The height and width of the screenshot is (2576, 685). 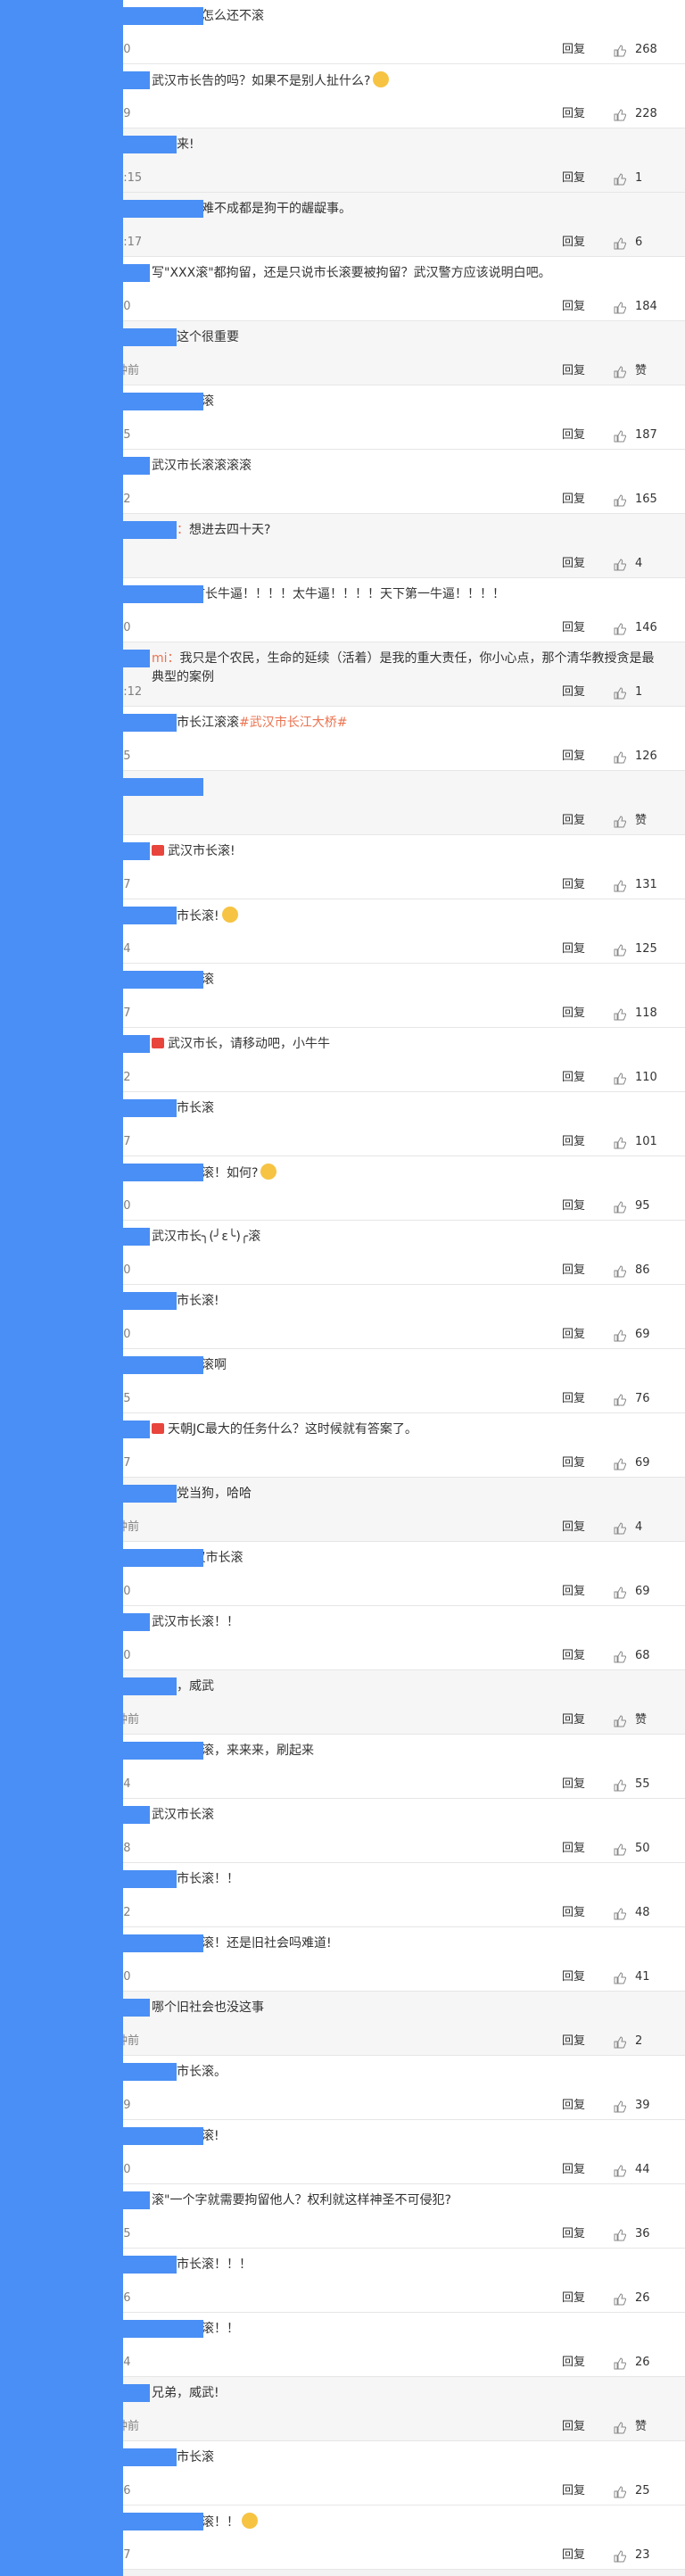 What do you see at coordinates (405, 1558) in the screenshot?
I see `comment-text: 来啊 武汉市长滚` at bounding box center [405, 1558].